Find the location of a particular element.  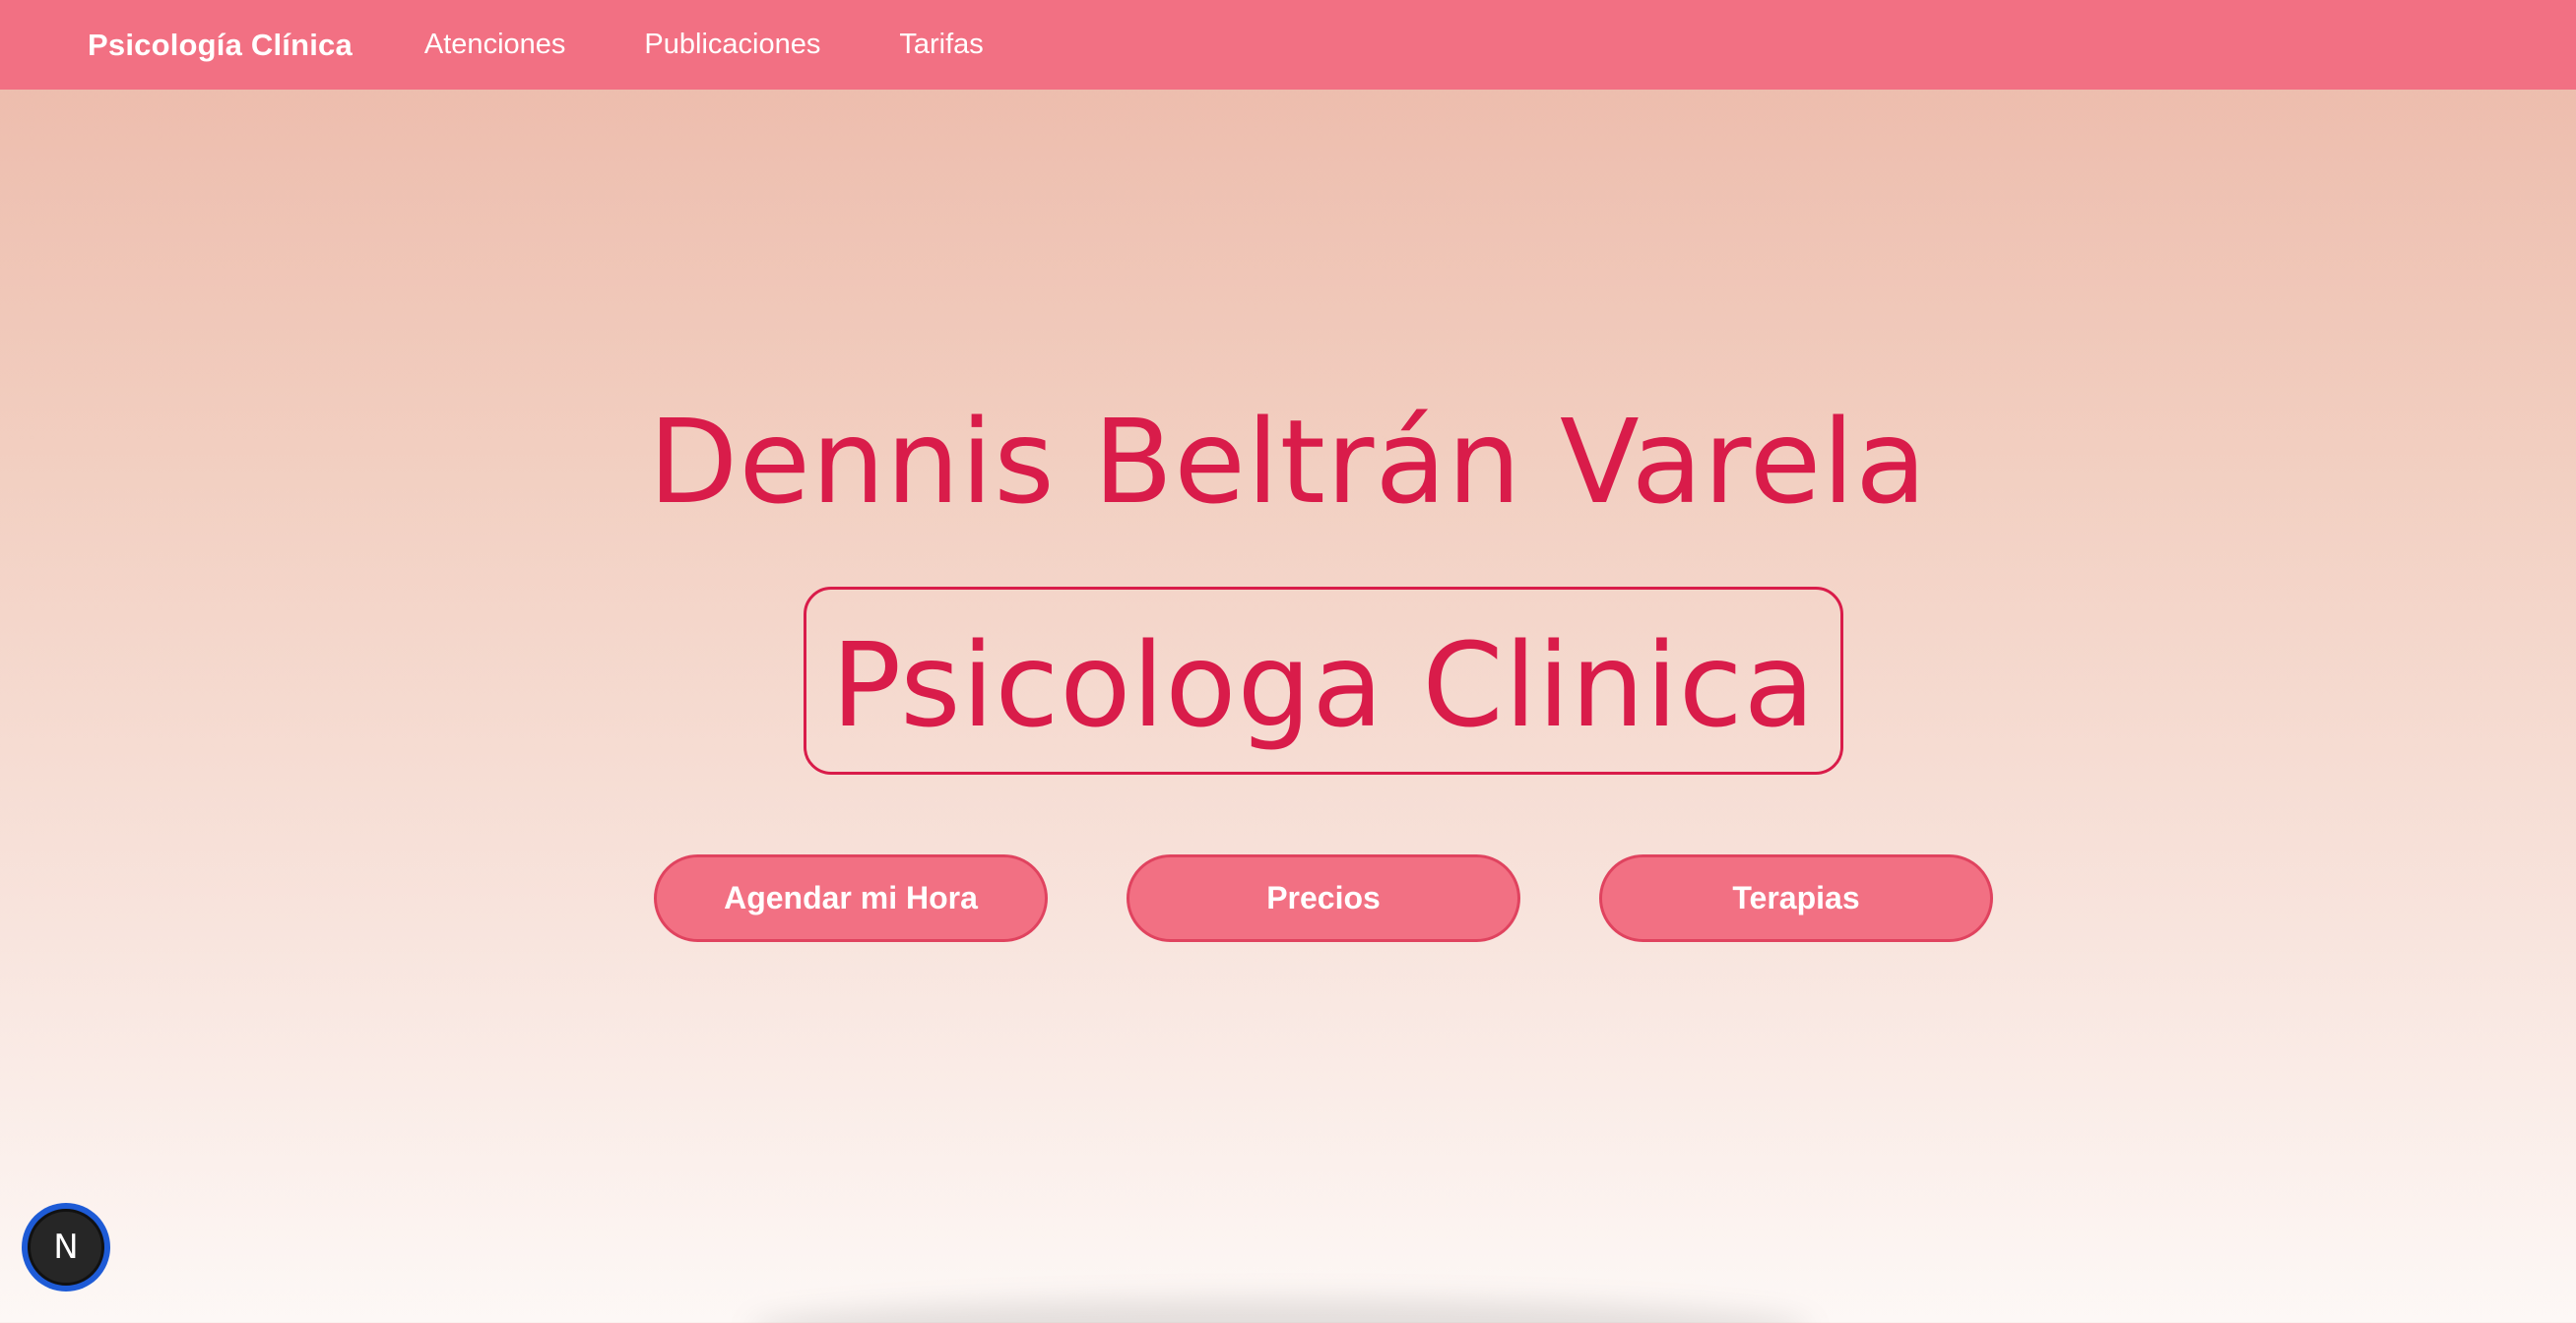

prices-button: Precios is located at coordinates (1323, 898).